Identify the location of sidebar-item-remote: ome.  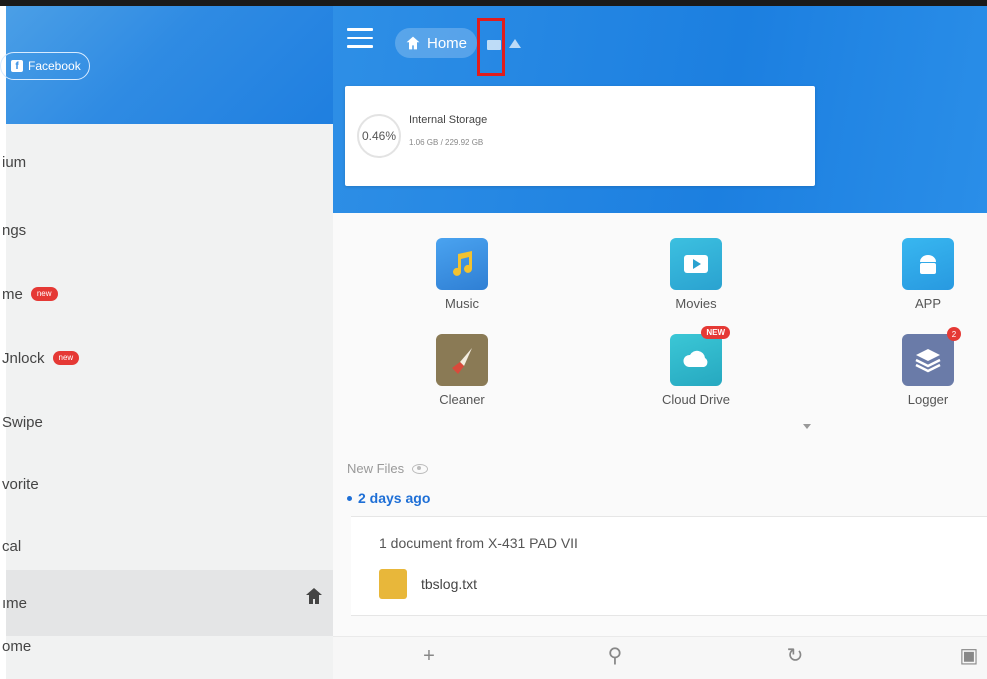
(16, 646).